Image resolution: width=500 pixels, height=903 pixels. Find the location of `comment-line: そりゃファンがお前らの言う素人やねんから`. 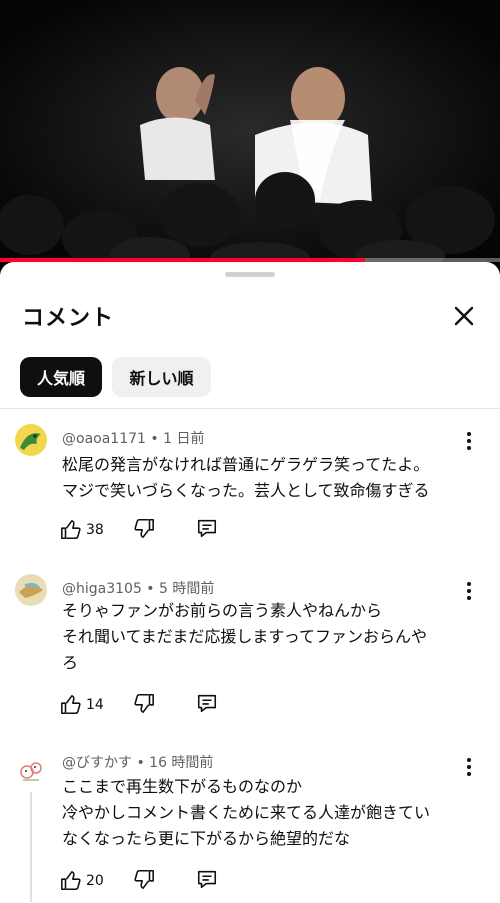

comment-line: そりゃファンがお前らの言う素人やねんから is located at coordinates (222, 610).